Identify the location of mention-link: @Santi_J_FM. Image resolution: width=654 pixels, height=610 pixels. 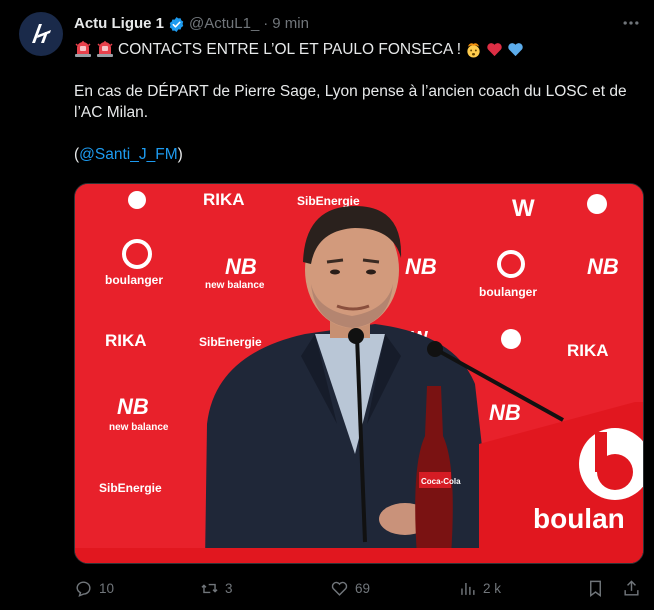
(128, 154).